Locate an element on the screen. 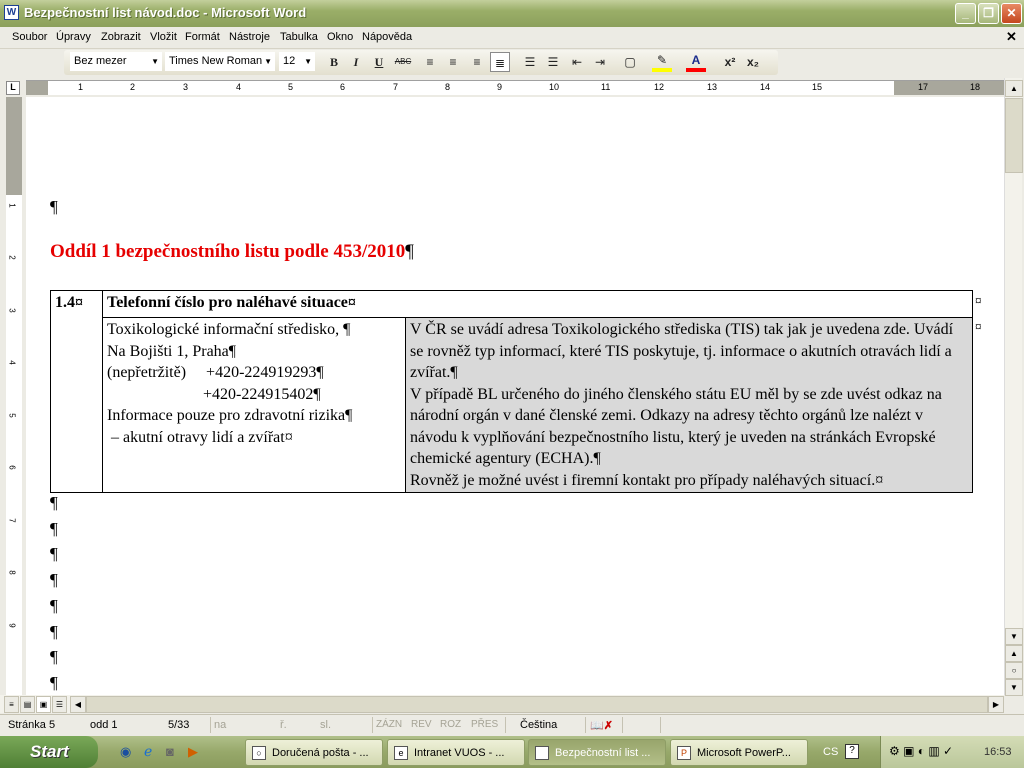  language-indicator: CS is located at coordinates (830, 752).